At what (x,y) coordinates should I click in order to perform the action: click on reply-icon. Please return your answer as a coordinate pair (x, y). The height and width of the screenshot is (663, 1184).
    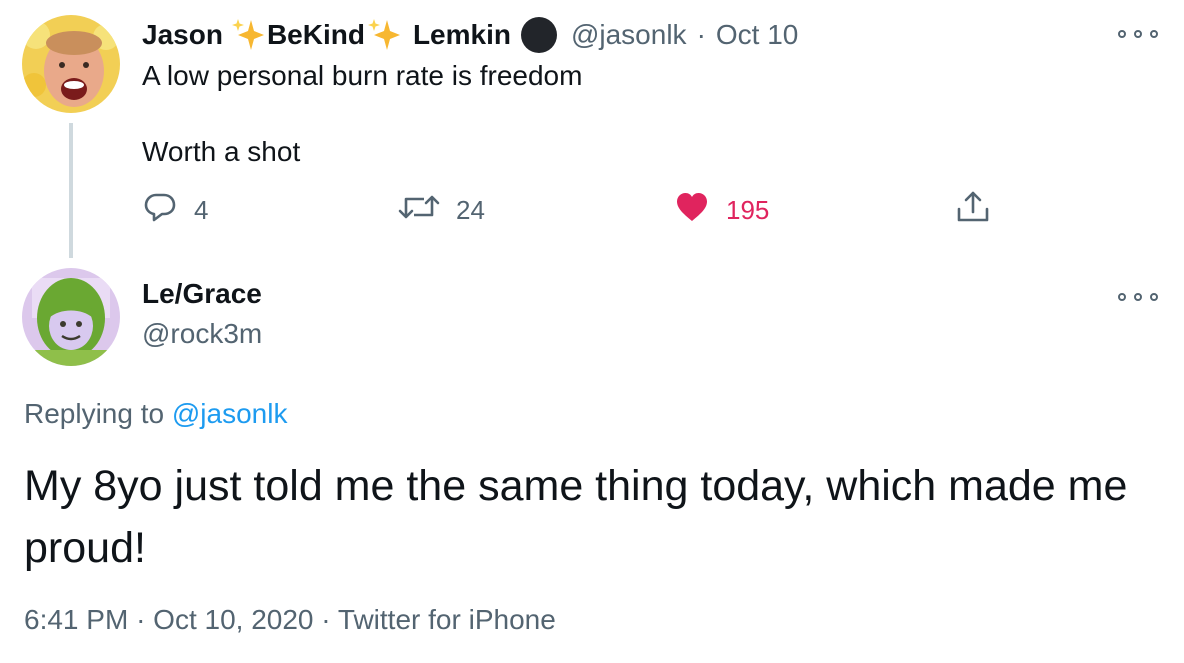
    Looking at the image, I should click on (160, 210).